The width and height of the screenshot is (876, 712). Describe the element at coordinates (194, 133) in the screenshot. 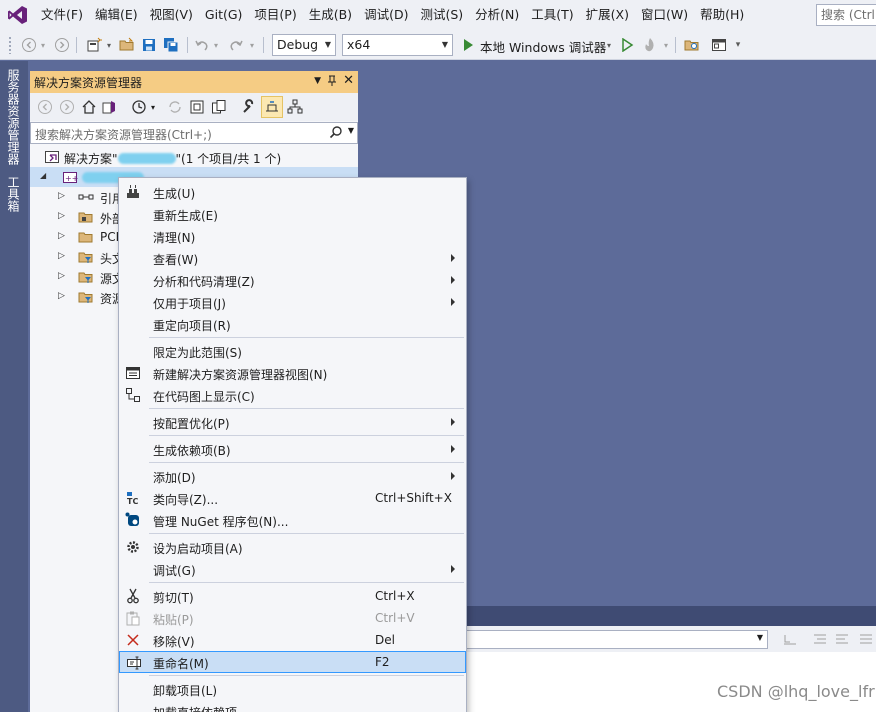

I see `solution-search-input: 搜索解决方案资源管理器(Ctrl+;) ▼` at that location.